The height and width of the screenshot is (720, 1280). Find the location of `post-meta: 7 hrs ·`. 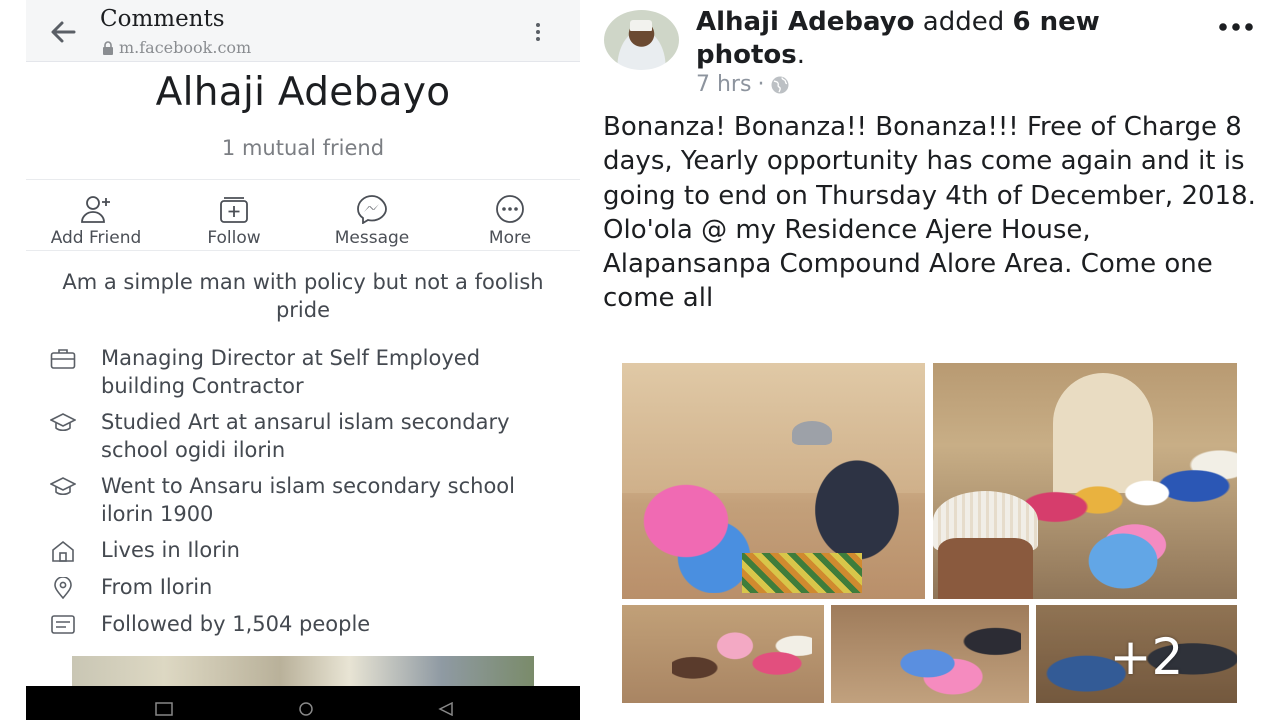

post-meta: 7 hrs · is located at coordinates (743, 84).